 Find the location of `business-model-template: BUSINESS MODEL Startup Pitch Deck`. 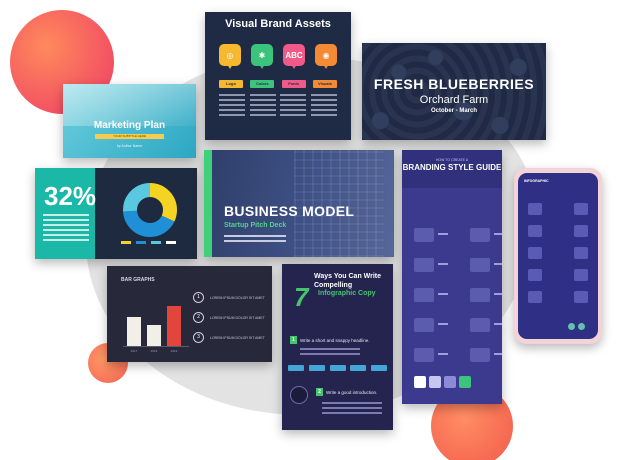

business-model-template: BUSINESS MODEL Startup Pitch Deck is located at coordinates (299, 203).